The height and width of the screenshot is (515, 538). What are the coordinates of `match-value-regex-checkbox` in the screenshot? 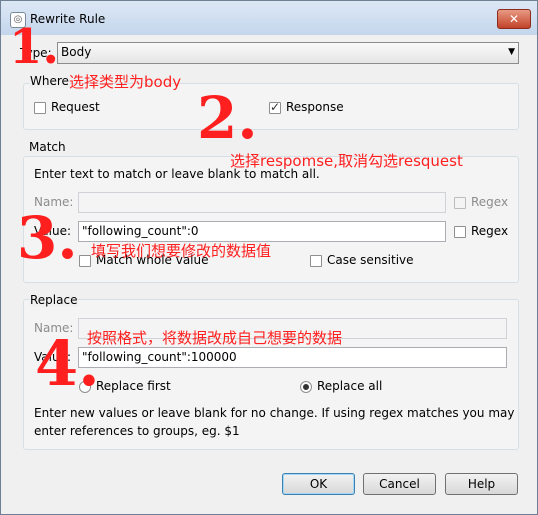 It's located at (460, 232).